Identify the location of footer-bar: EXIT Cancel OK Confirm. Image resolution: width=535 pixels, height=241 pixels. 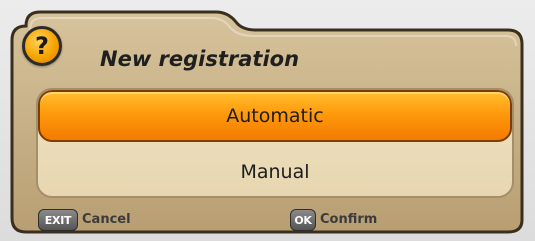
(267, 221).